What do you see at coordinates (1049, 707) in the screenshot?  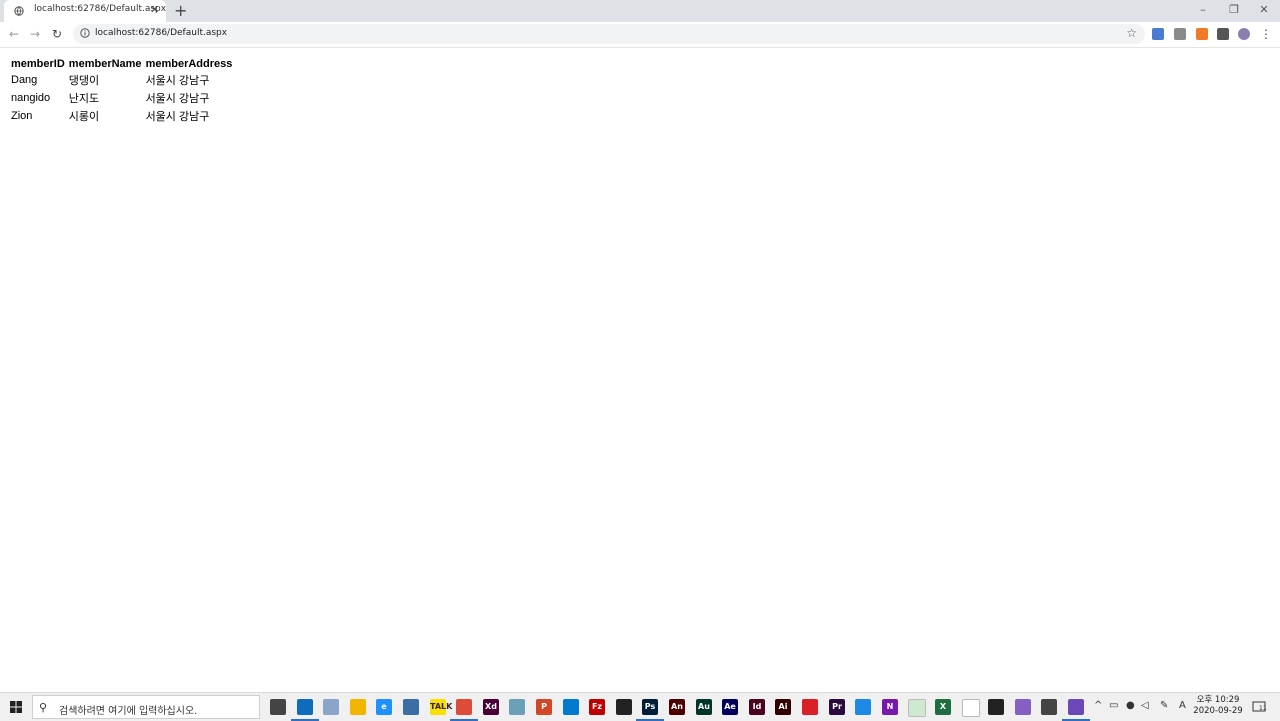 I see `calculator-taskbar-icon` at bounding box center [1049, 707].